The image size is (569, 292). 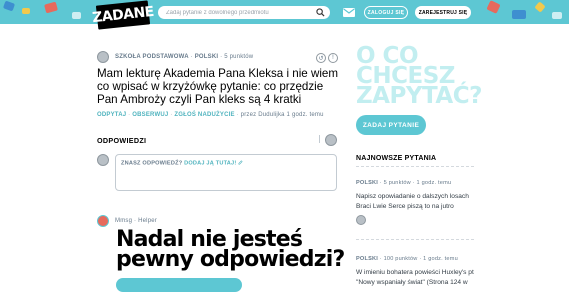 I want to click on search-bar, so click(x=244, y=12).